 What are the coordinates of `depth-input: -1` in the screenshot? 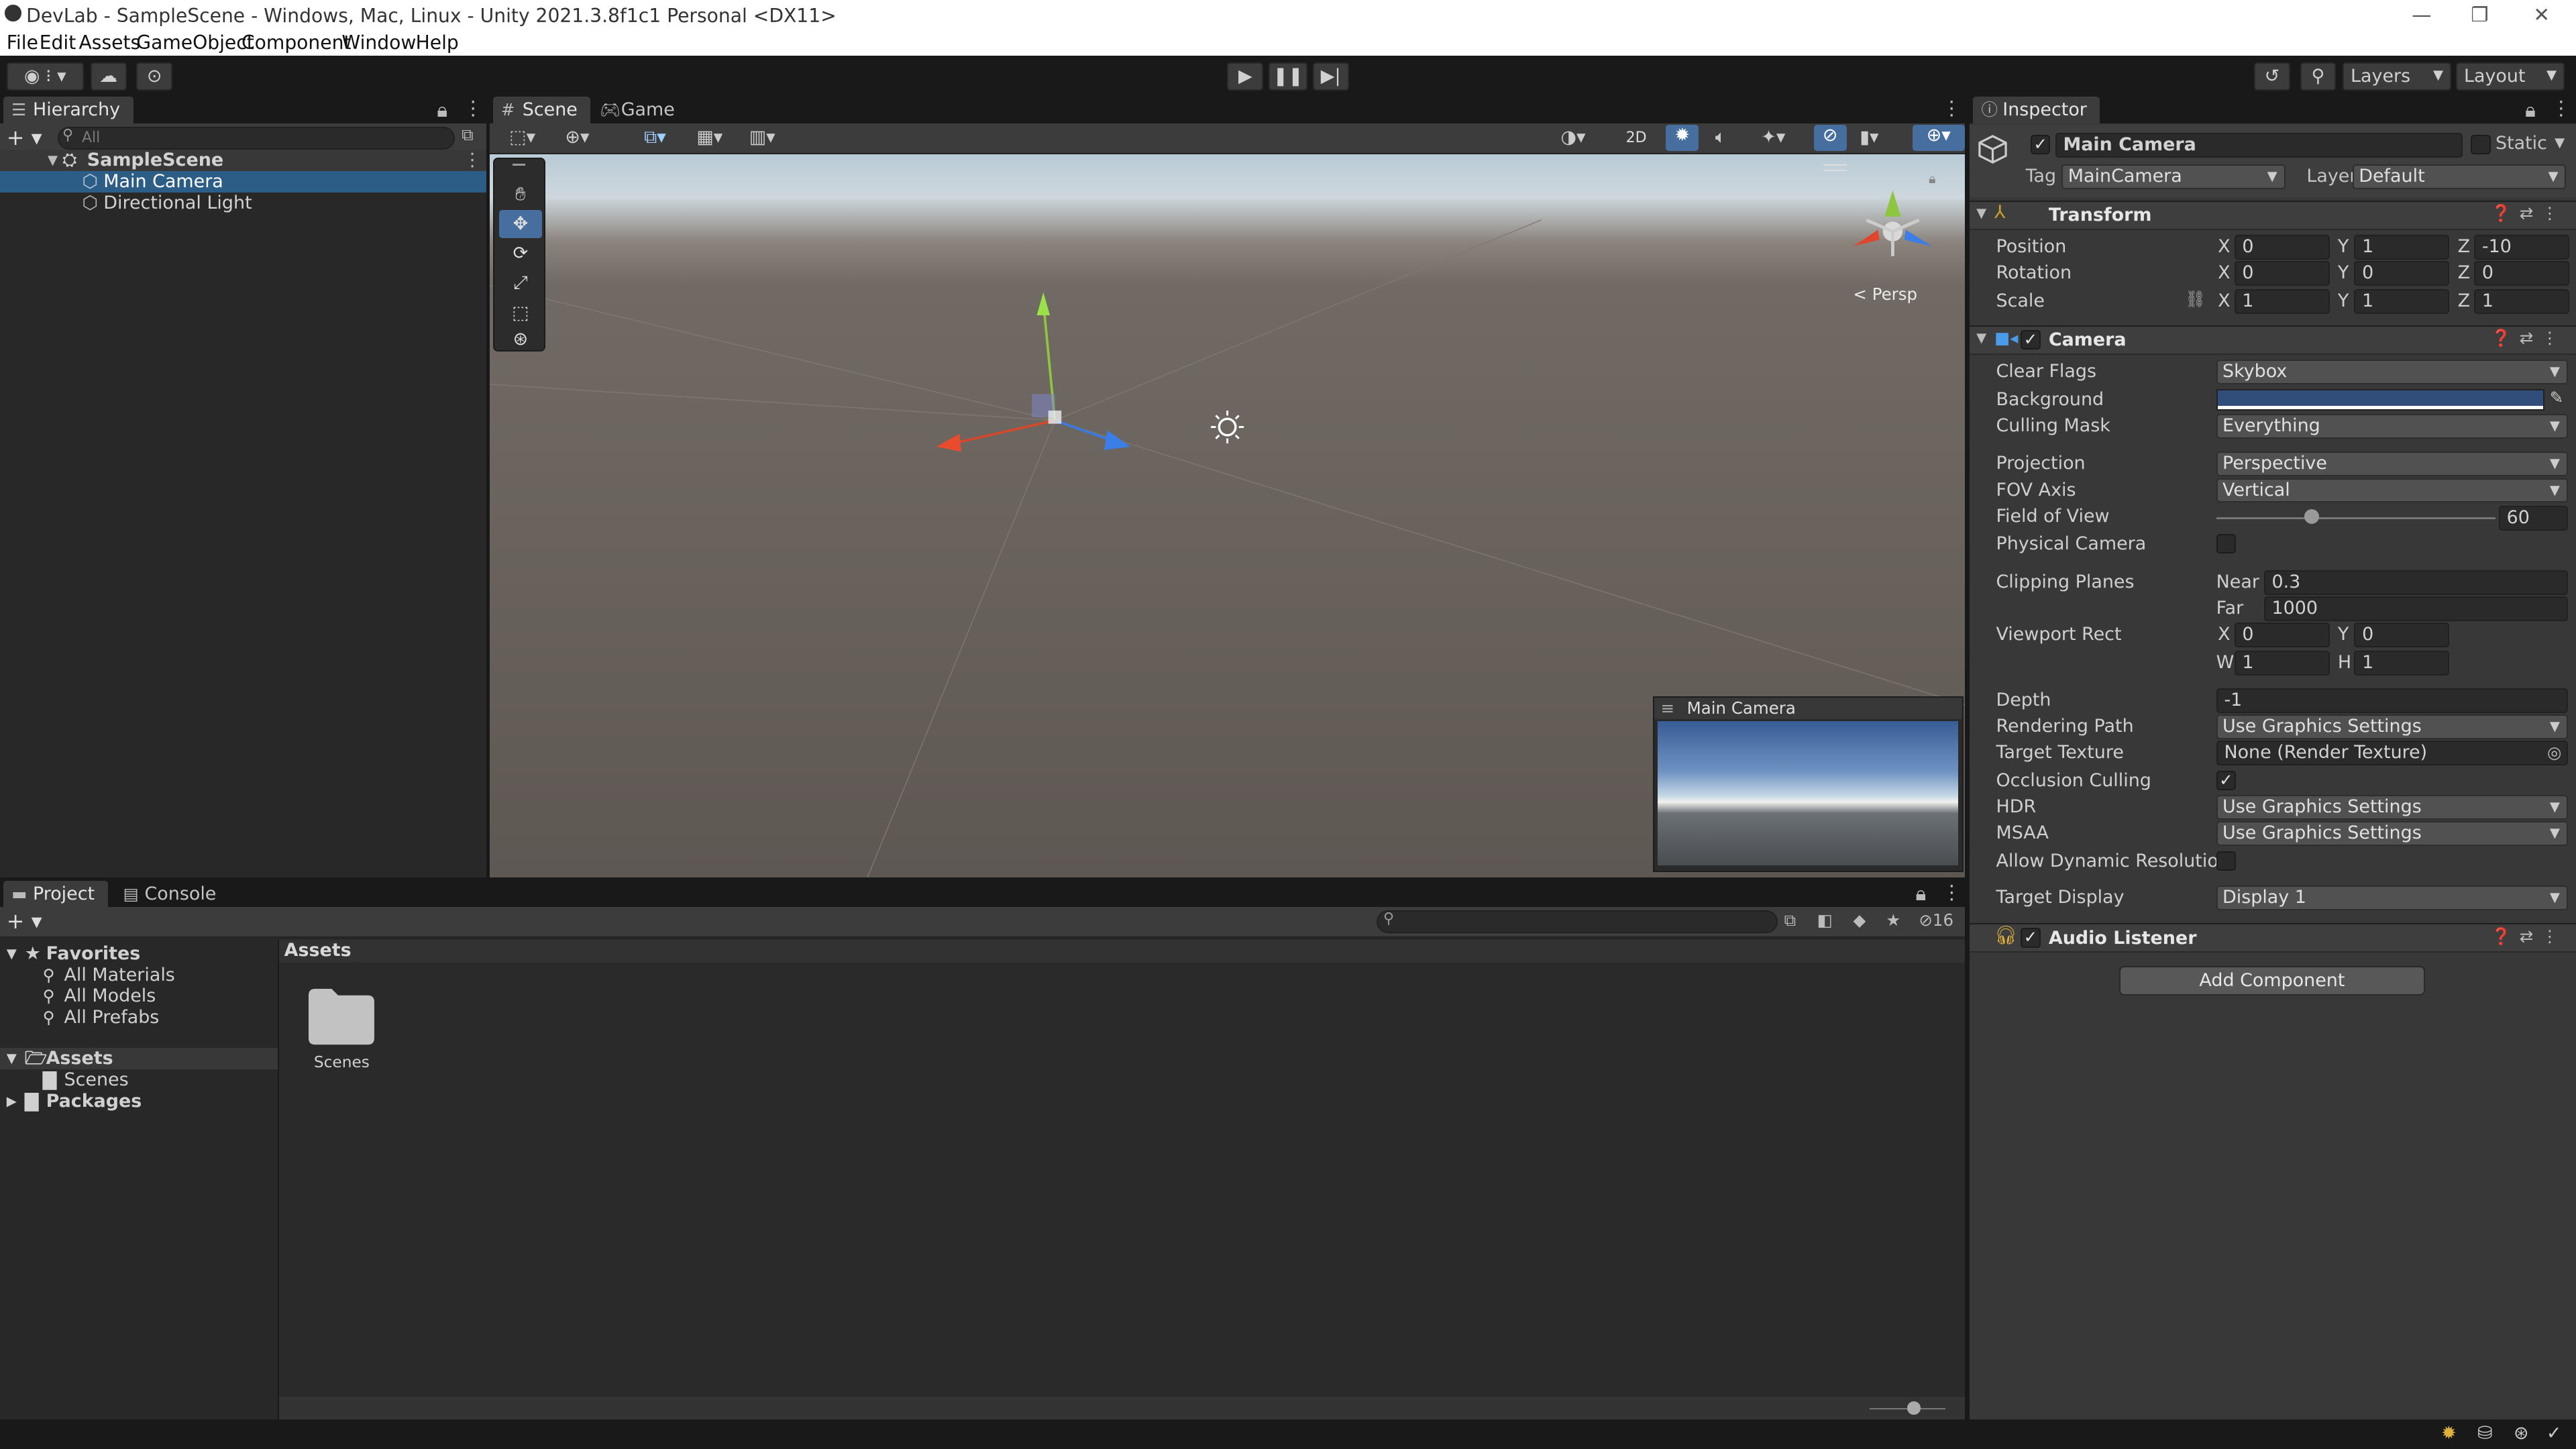 It's located at (2392, 700).